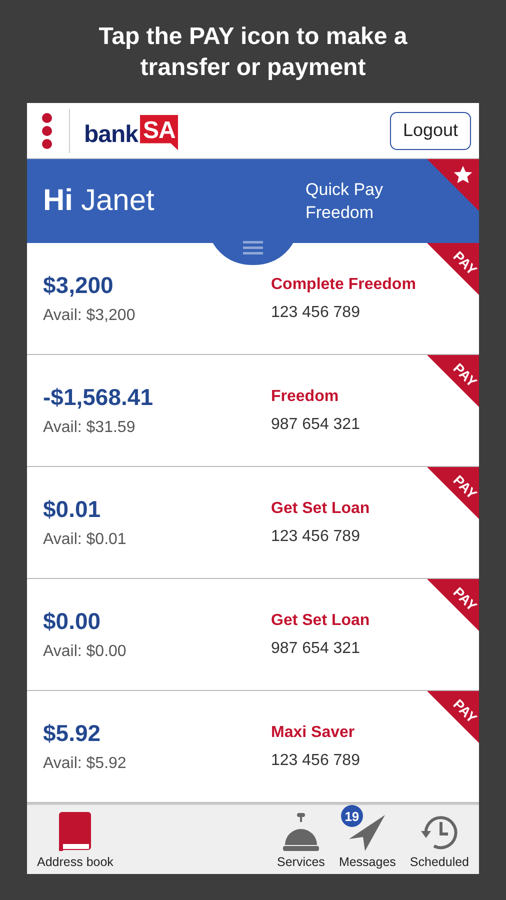 The width and height of the screenshot is (506, 900). Describe the element at coordinates (89, 428) in the screenshot. I see `available-balance: Avail: $31.59` at that location.